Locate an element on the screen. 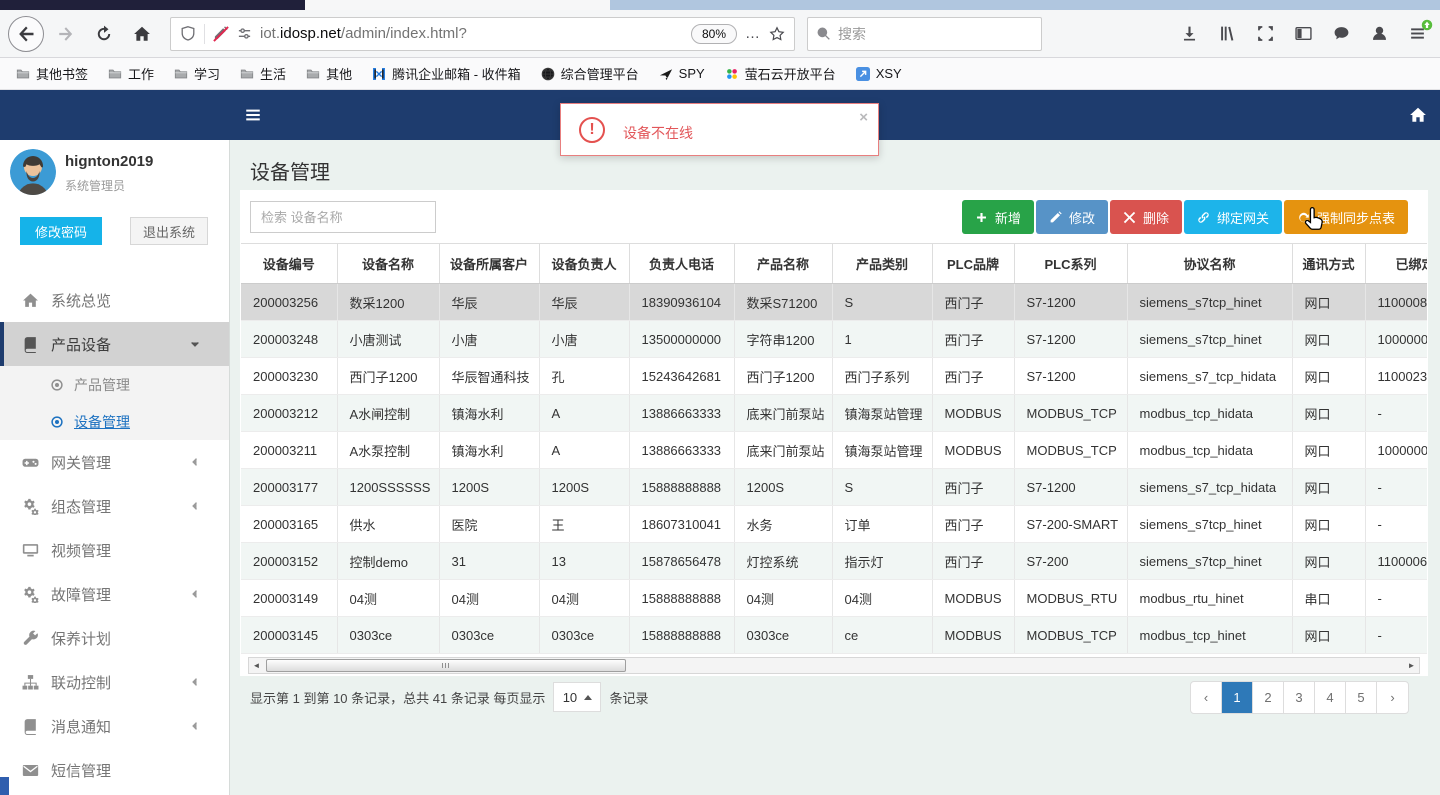  page-prev-button: ‹ is located at coordinates (1206, 697).